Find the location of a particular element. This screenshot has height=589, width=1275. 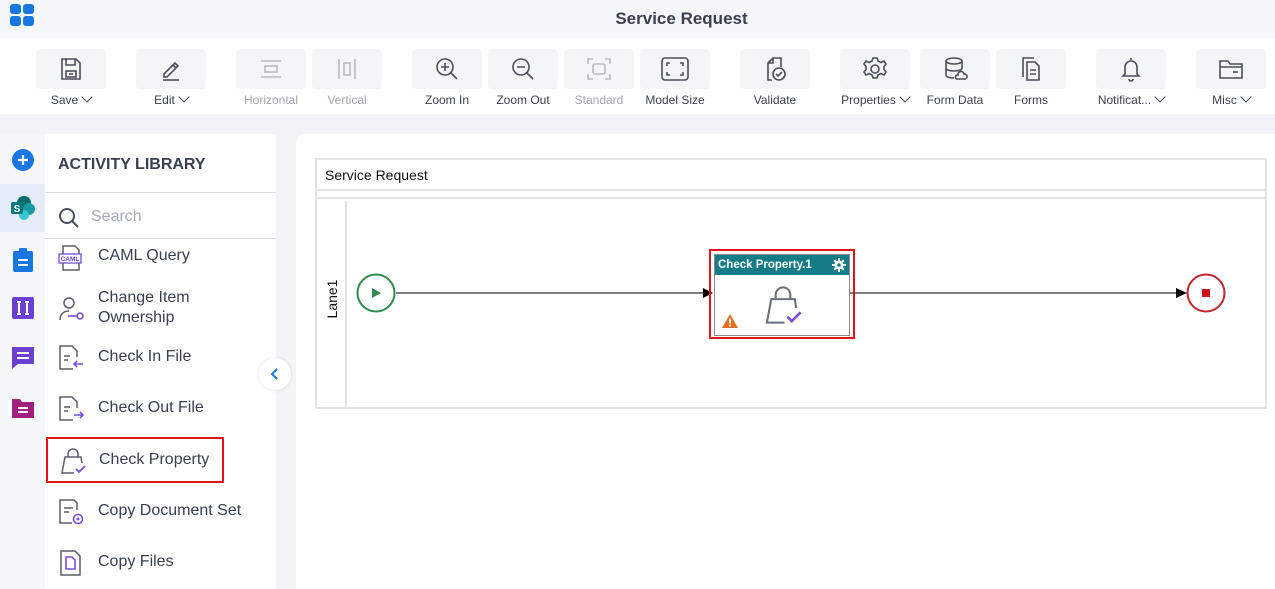

task-title: Check Property.1 is located at coordinates (765, 265).